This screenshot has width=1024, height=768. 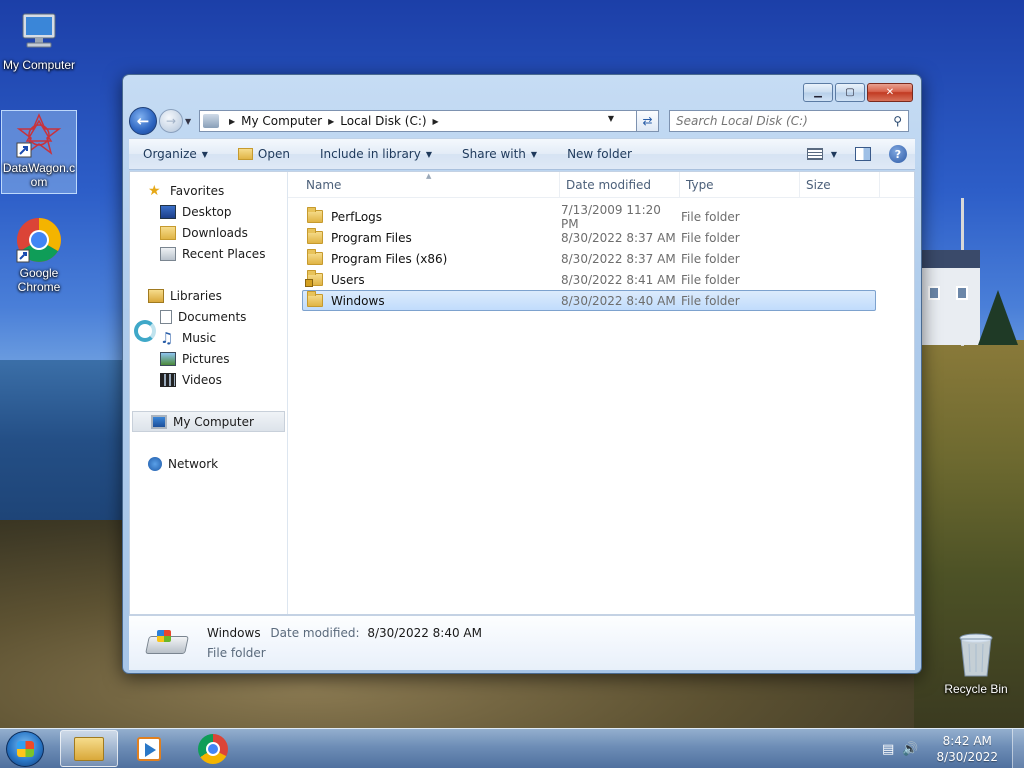 I want to click on include-in-library-button: Include in library ▼, so click(x=376, y=154).